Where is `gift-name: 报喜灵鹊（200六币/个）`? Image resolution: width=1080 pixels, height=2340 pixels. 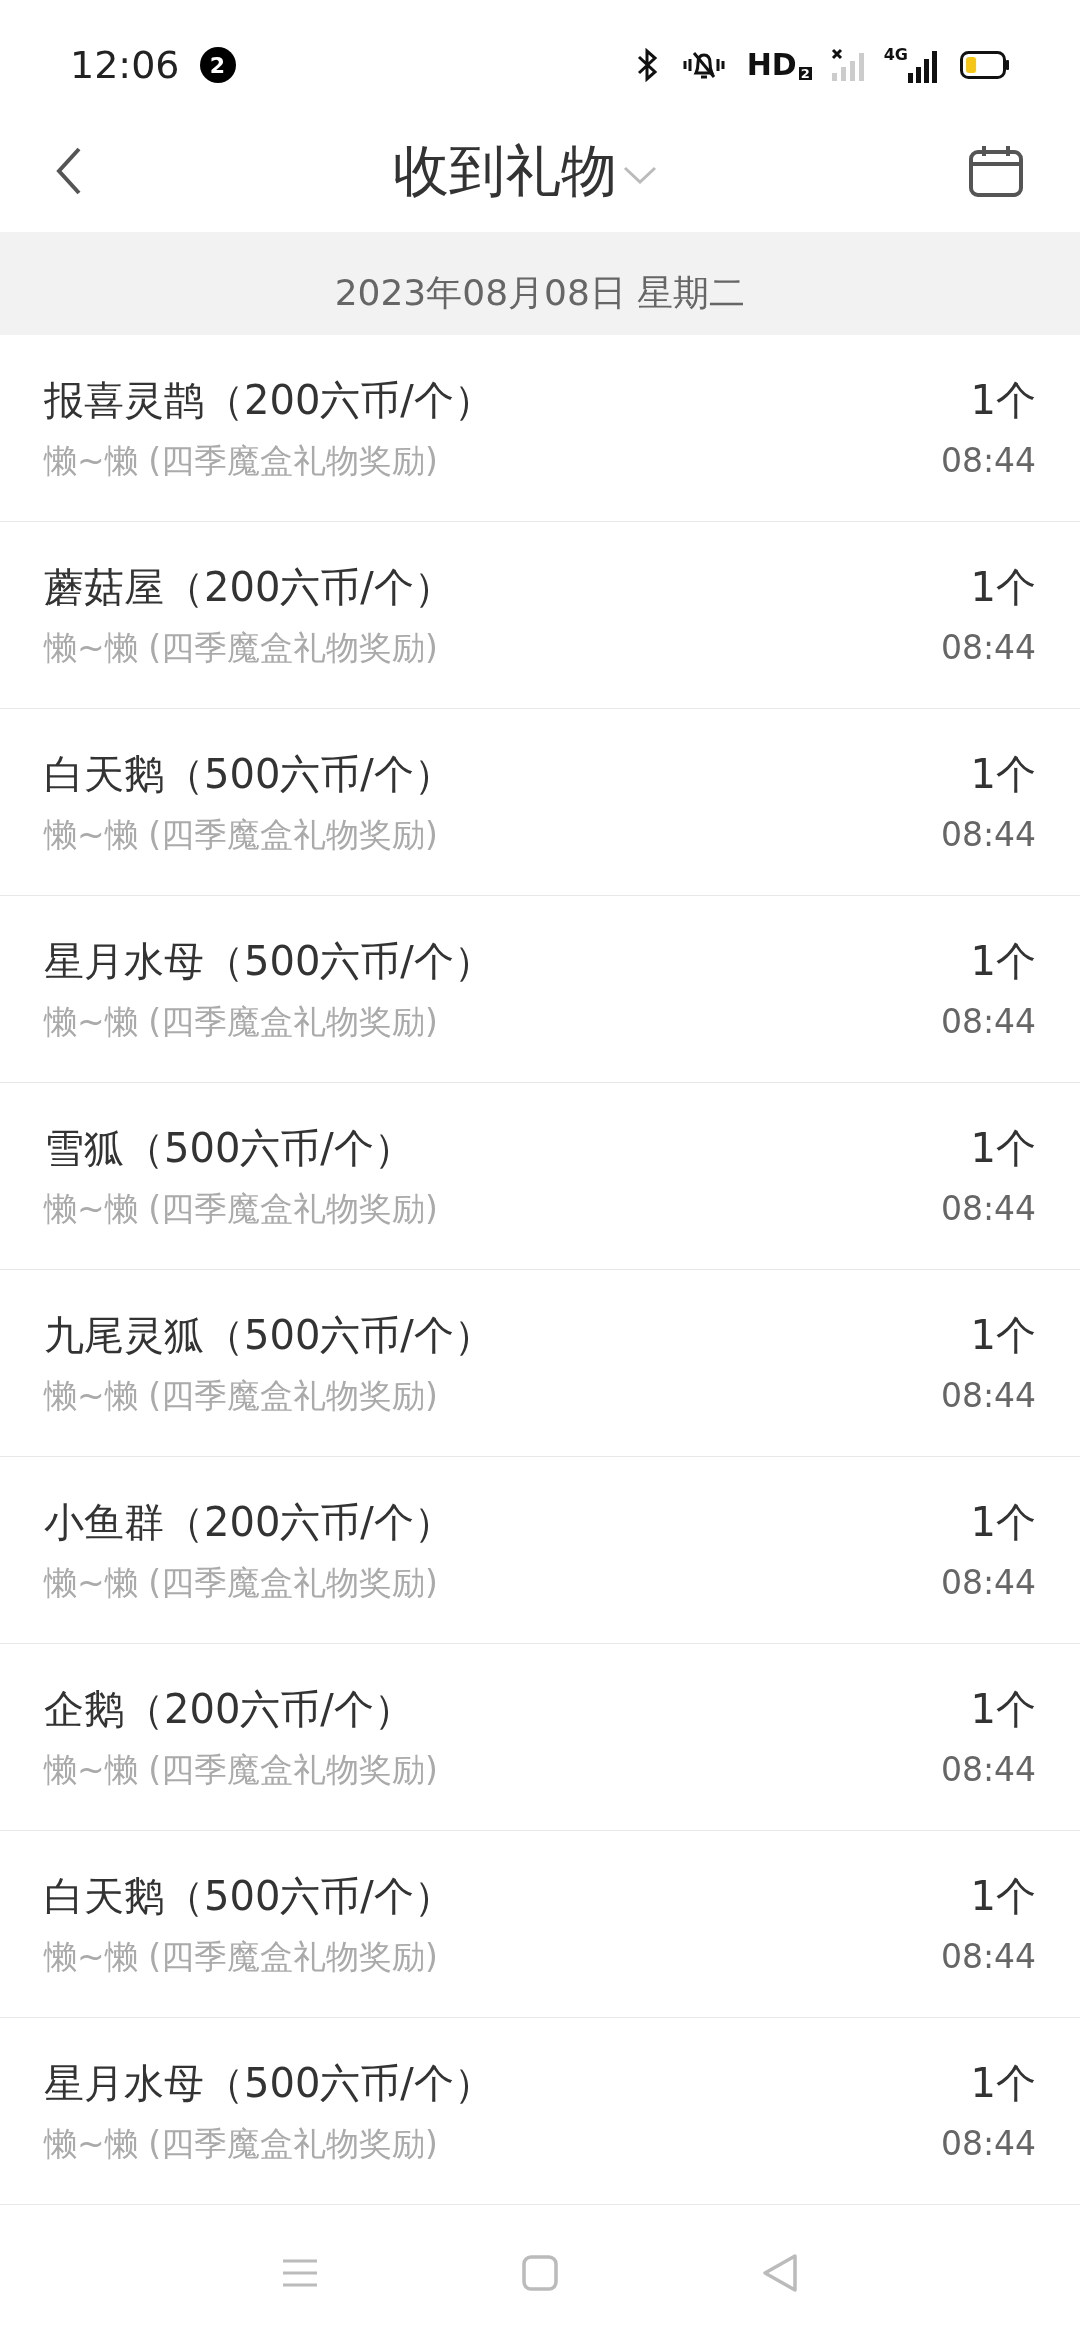
gift-name: 报喜灵鹊（200六币/个） is located at coordinates (269, 401).